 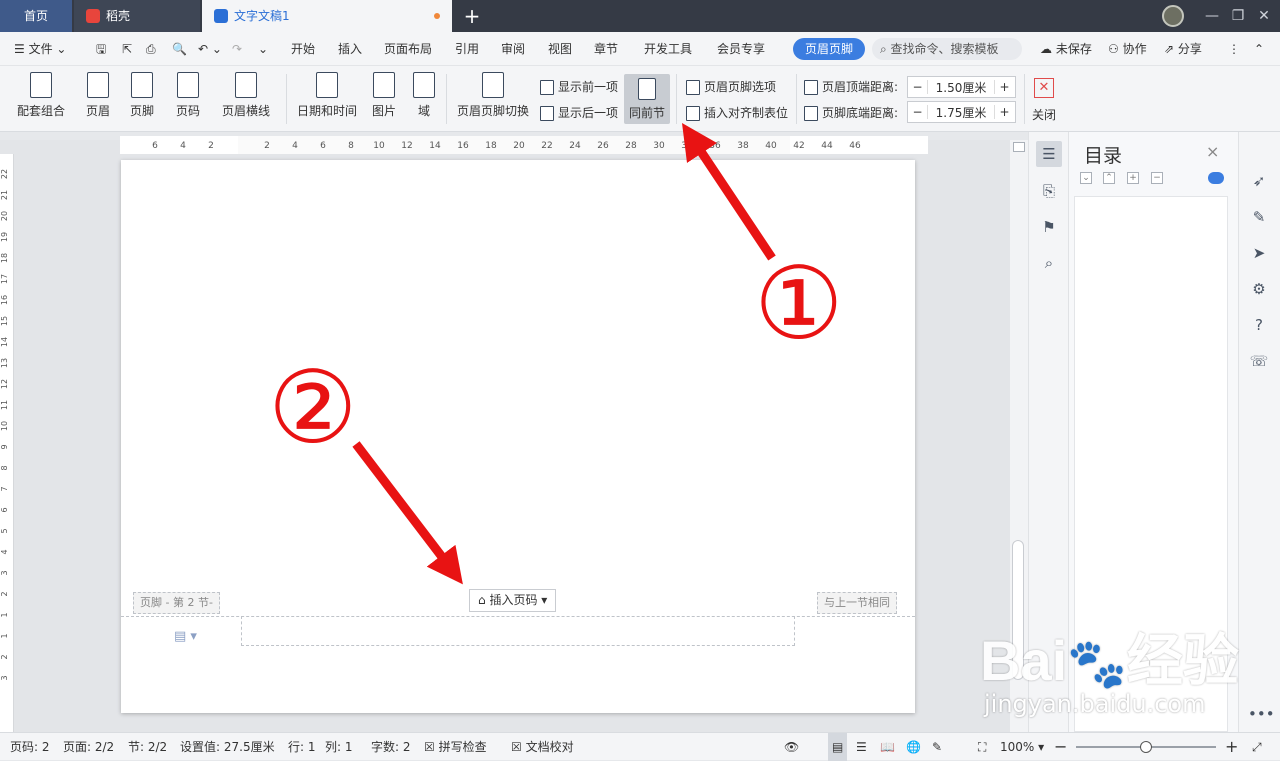 I want to click on paw-icon: 🐾, so click(x=1097, y=664).